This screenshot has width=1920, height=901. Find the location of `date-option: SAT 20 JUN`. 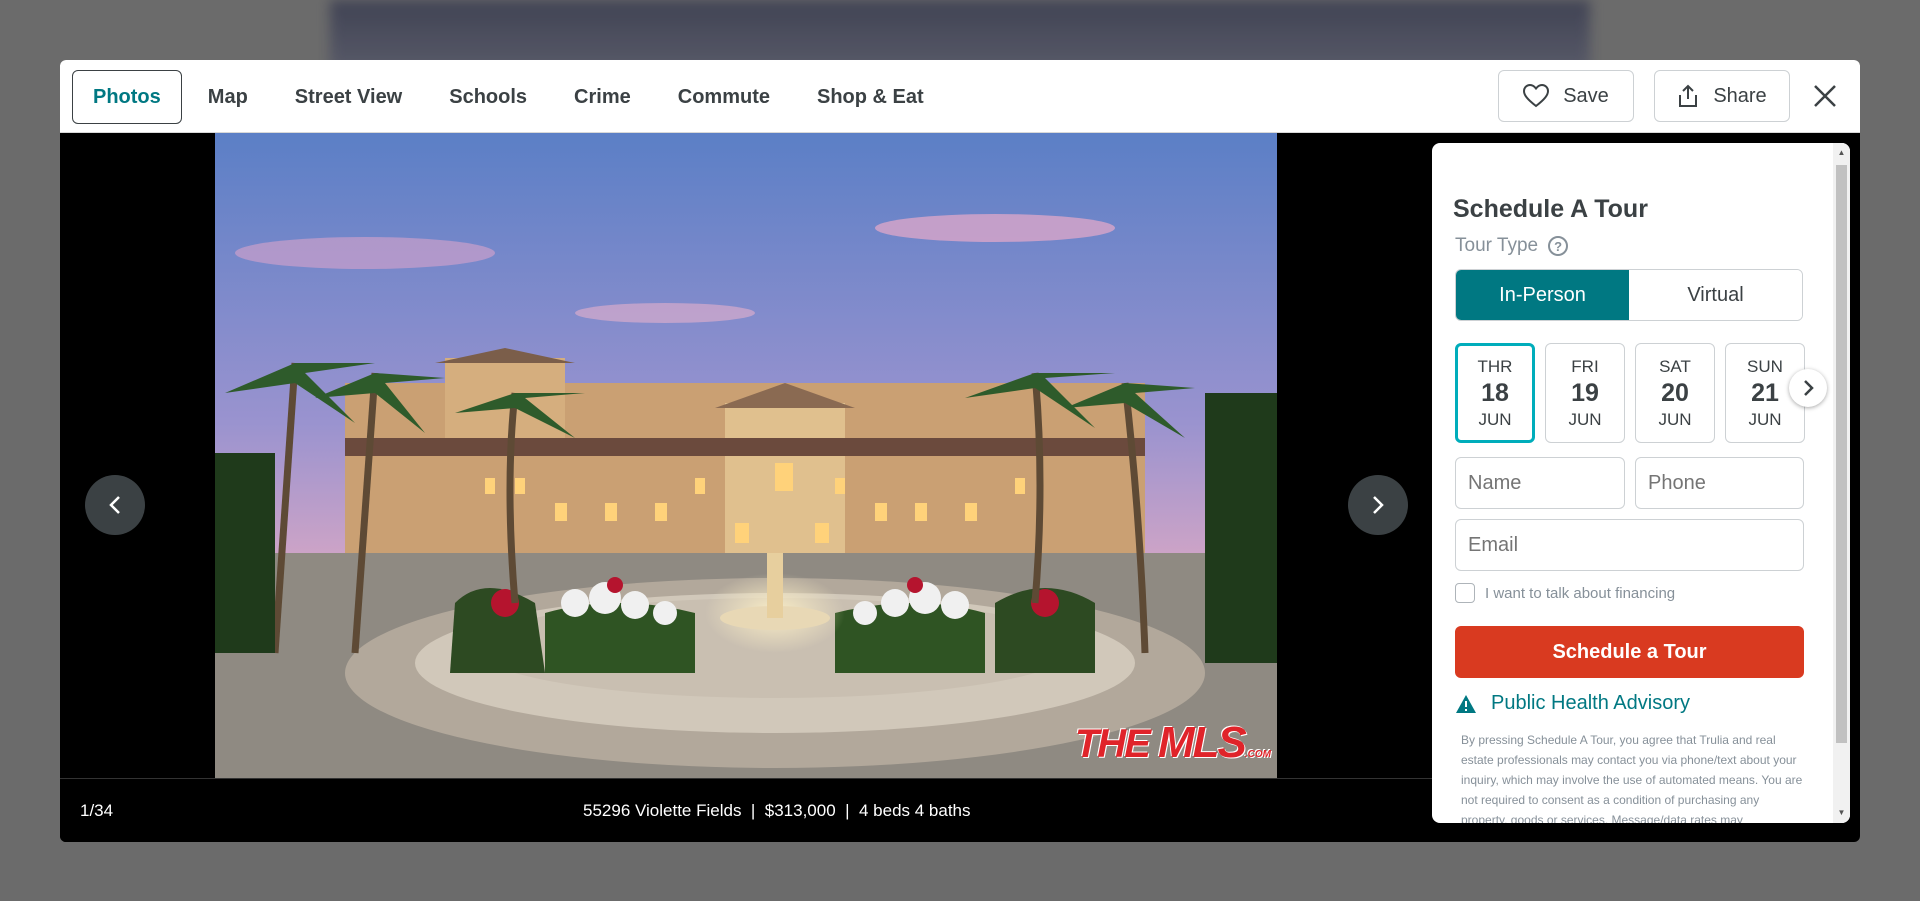

date-option: SAT 20 JUN is located at coordinates (1675, 393).